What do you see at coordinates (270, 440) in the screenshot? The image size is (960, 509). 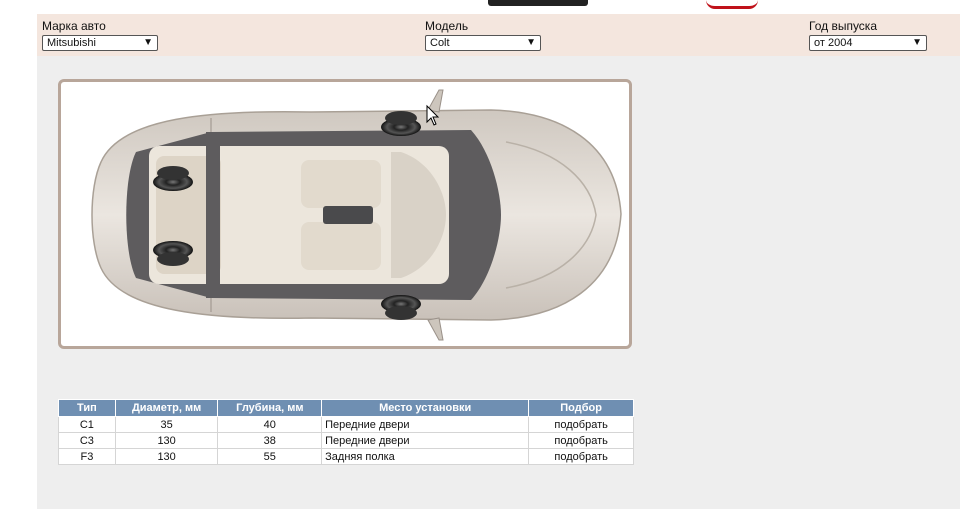 I see `cell-depth: 38` at bounding box center [270, 440].